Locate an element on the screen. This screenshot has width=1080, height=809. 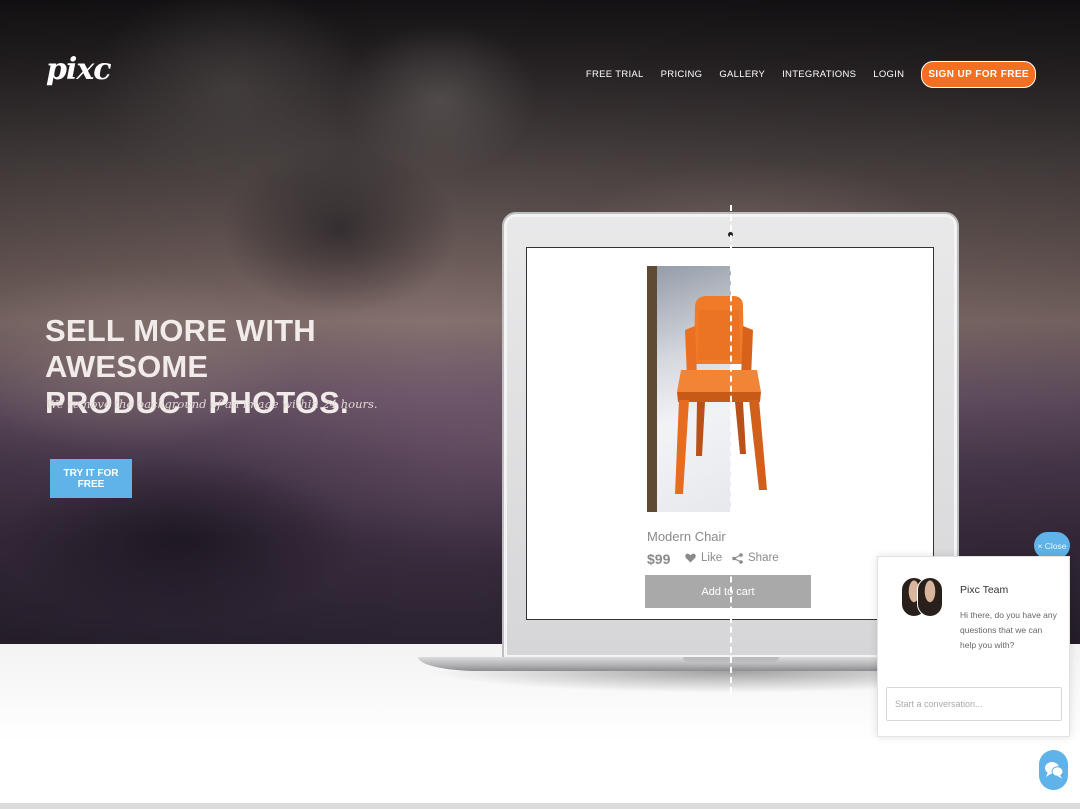
page-bottom-border is located at coordinates (540, 806).